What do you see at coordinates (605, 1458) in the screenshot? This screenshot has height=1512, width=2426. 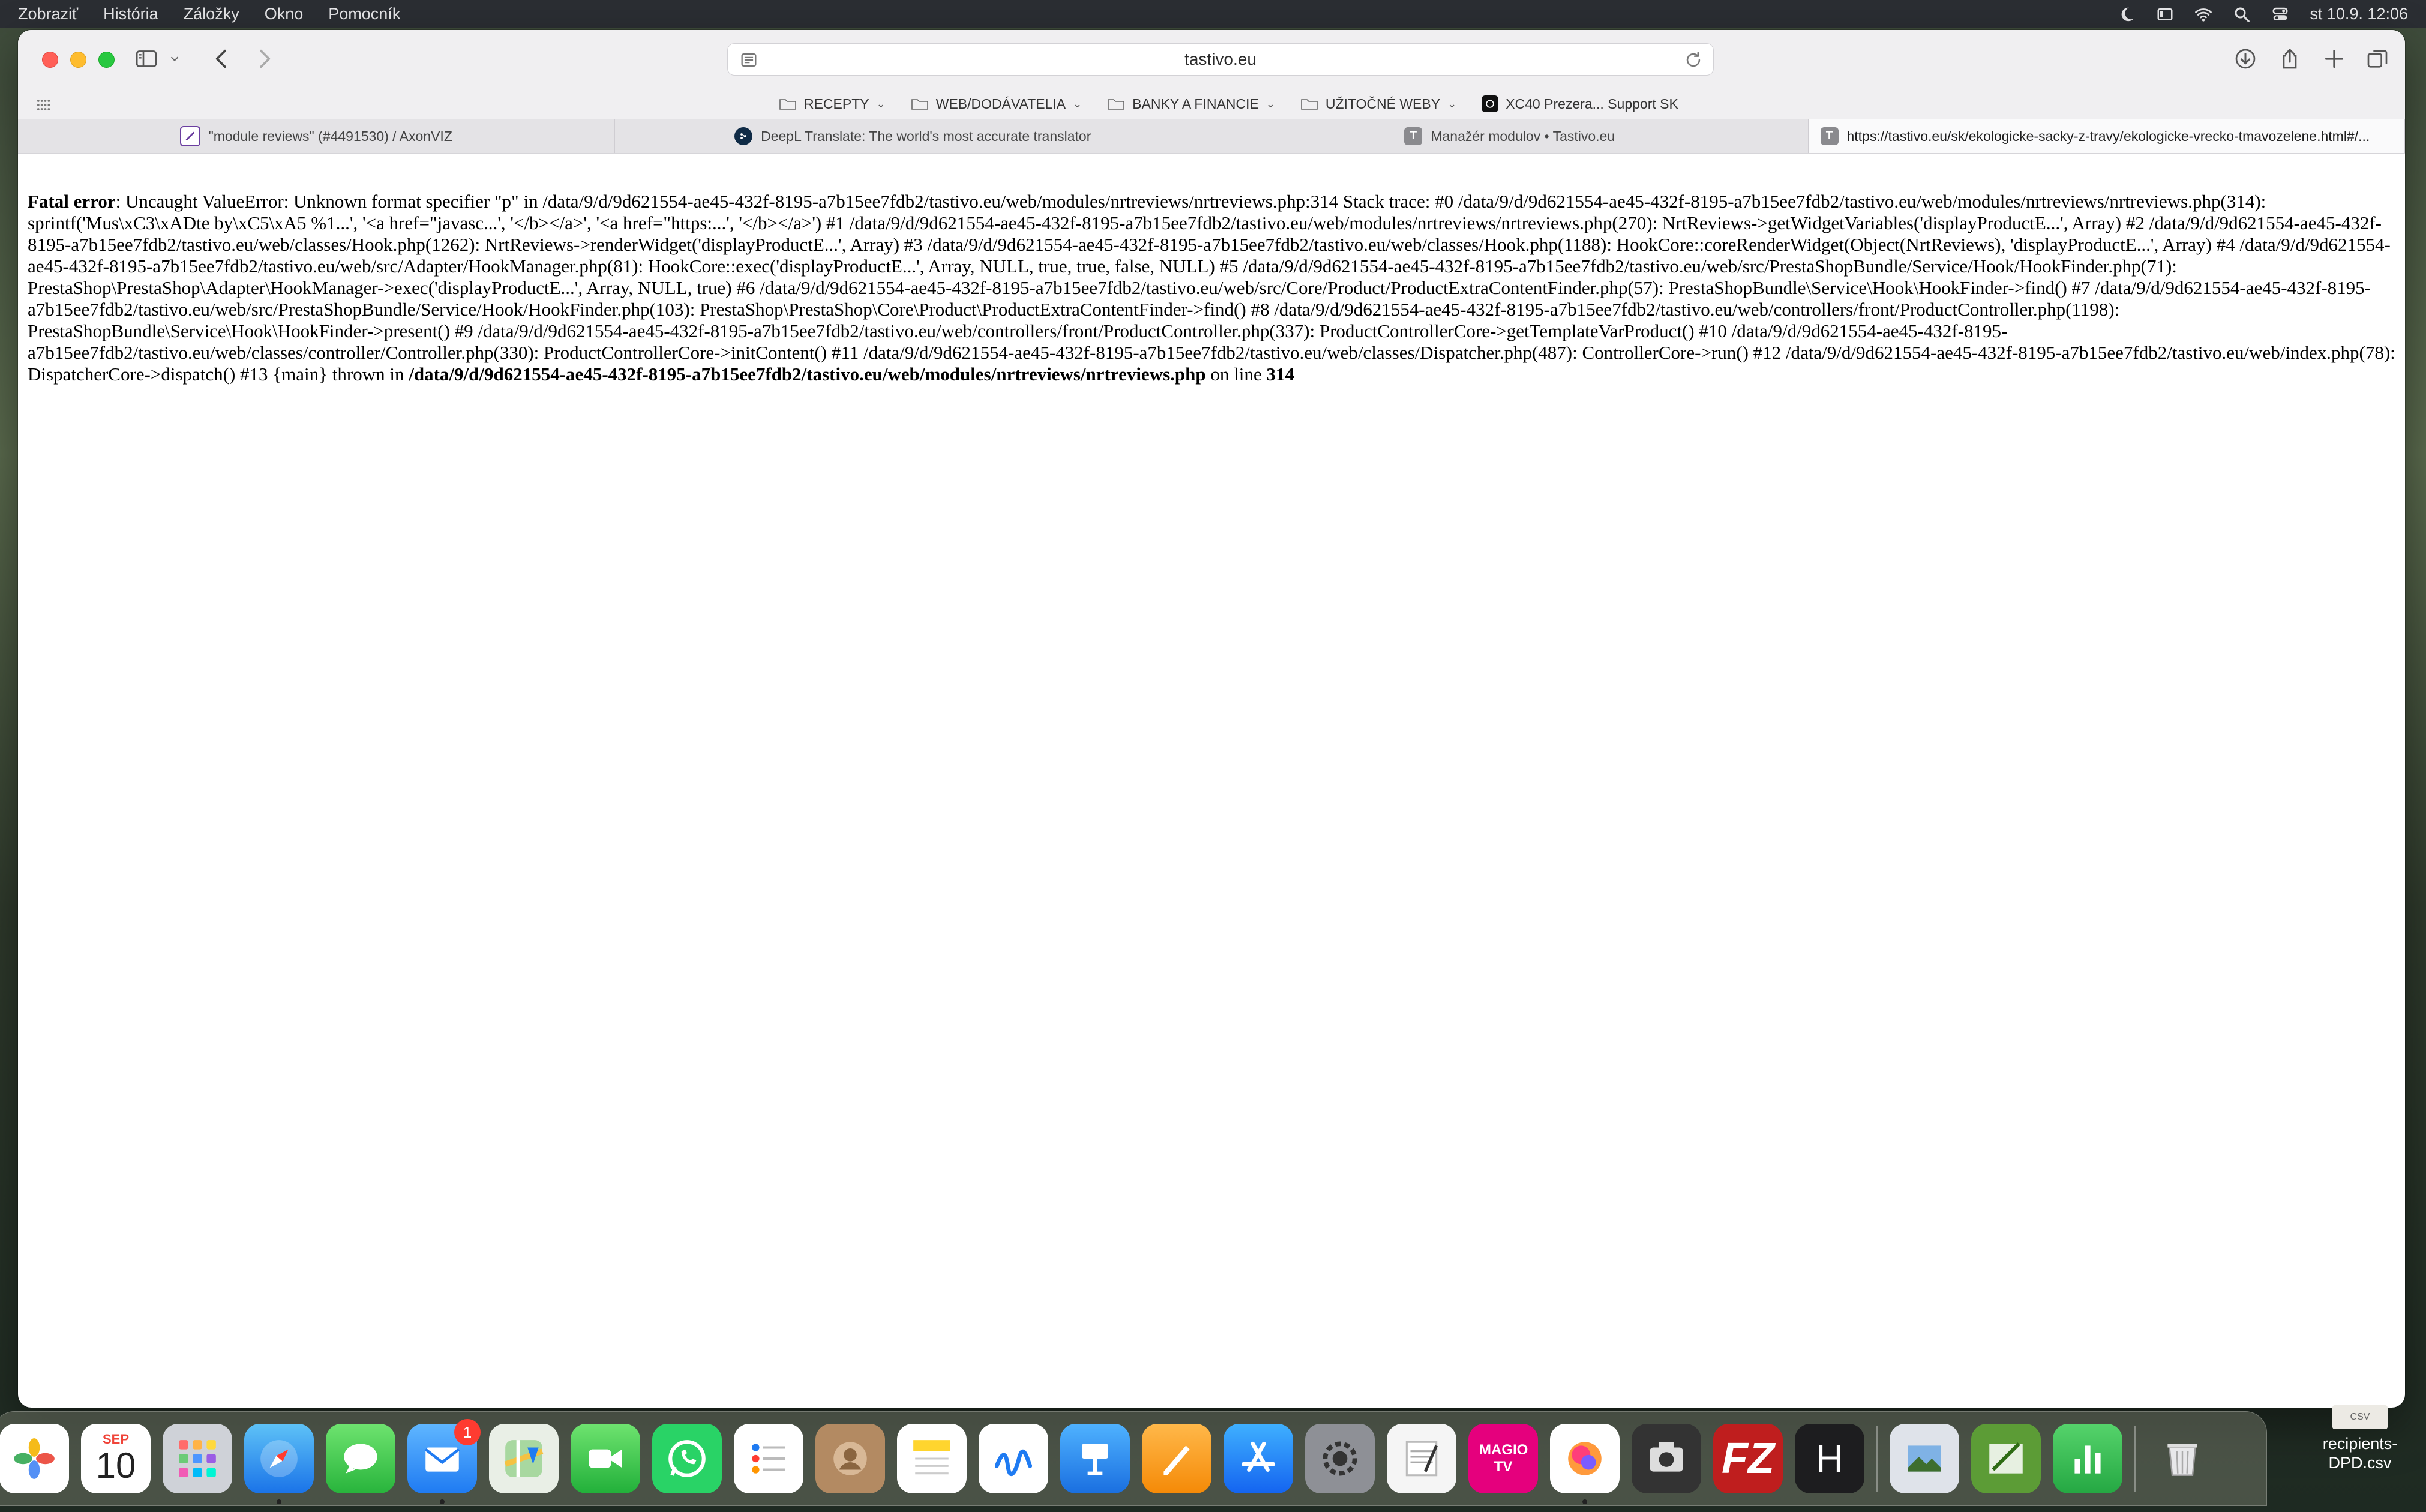 I see `dock-facetime` at bounding box center [605, 1458].